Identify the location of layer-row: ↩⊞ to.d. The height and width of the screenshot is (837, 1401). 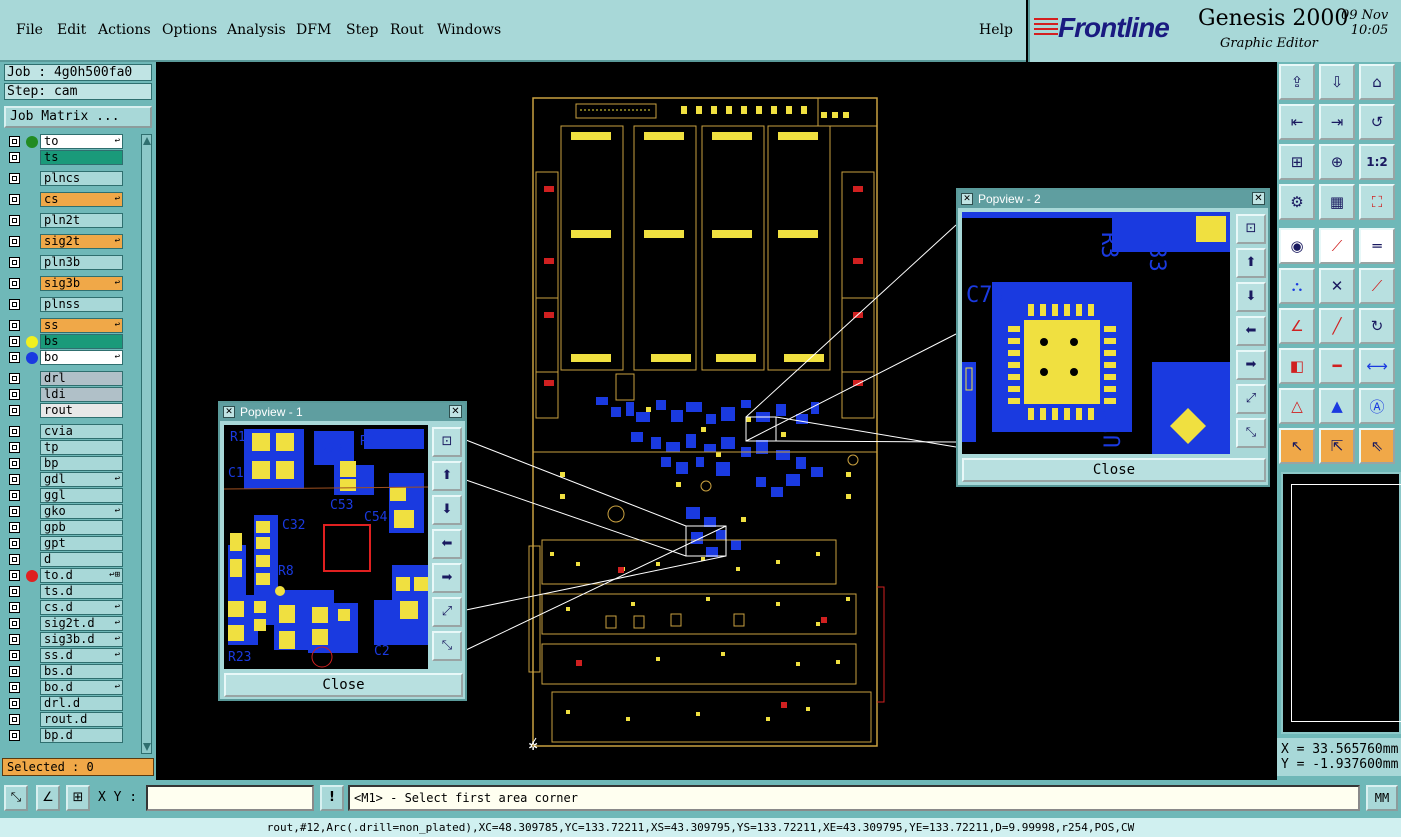
(72, 576).